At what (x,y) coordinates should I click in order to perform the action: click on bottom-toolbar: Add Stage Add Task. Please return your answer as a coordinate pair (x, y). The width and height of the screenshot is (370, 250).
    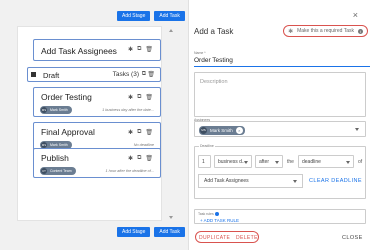
    Looking at the image, I should click on (151, 232).